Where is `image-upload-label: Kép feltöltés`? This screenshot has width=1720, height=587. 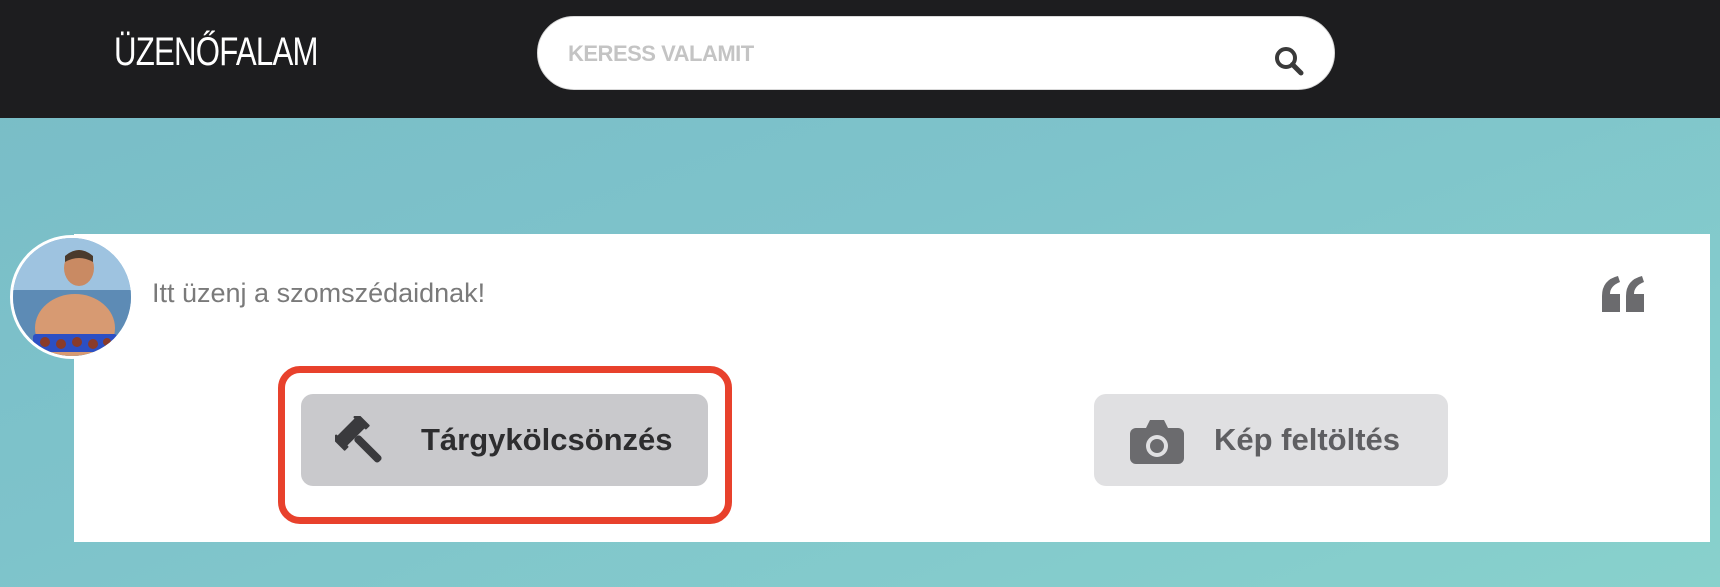 image-upload-label: Kép feltöltés is located at coordinates (1307, 439).